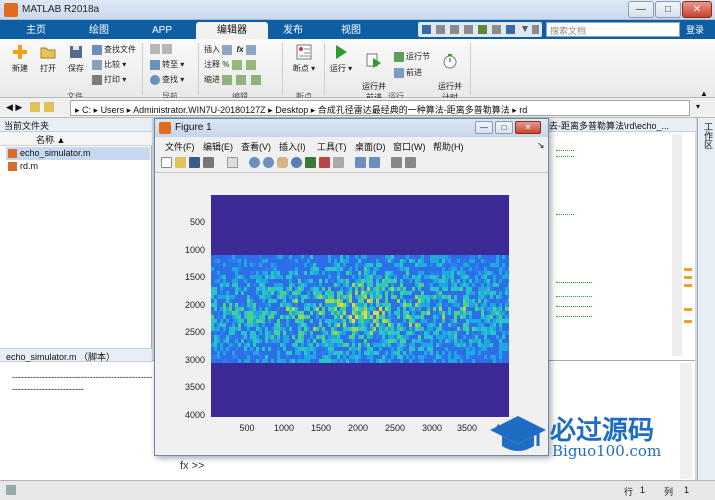 The width and height of the screenshot is (715, 500). I want to click on name-column-header: 名称 ▲, so click(76, 139).